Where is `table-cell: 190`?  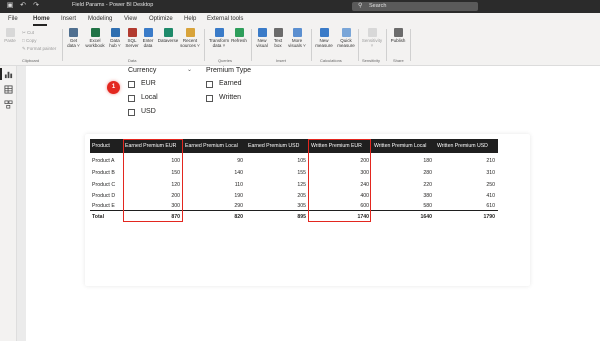
table-cell: 190 is located at coordinates (238, 196).